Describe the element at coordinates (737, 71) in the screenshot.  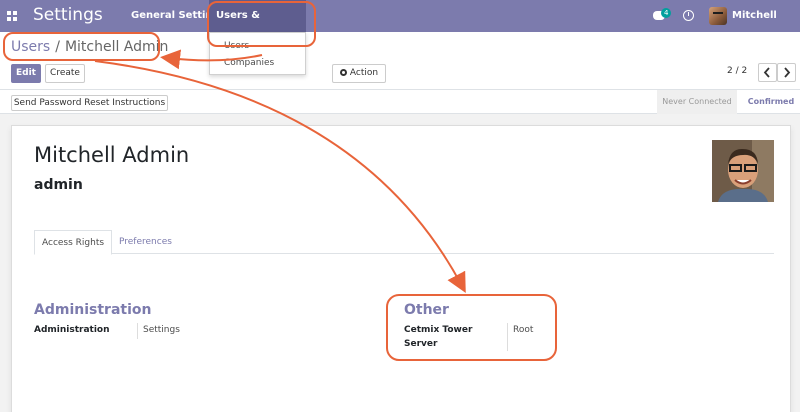
I see `pager-value: 2 / 2` at that location.